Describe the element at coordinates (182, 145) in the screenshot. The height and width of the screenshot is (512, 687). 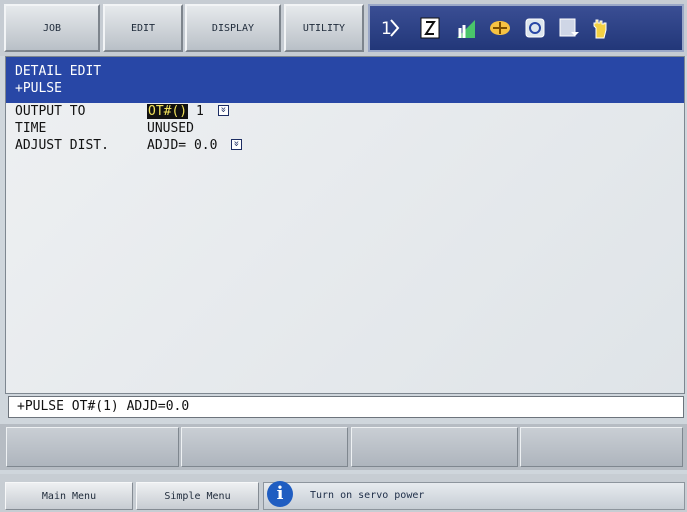
I see `adjust-dist-text: ADJD= 0.0` at that location.